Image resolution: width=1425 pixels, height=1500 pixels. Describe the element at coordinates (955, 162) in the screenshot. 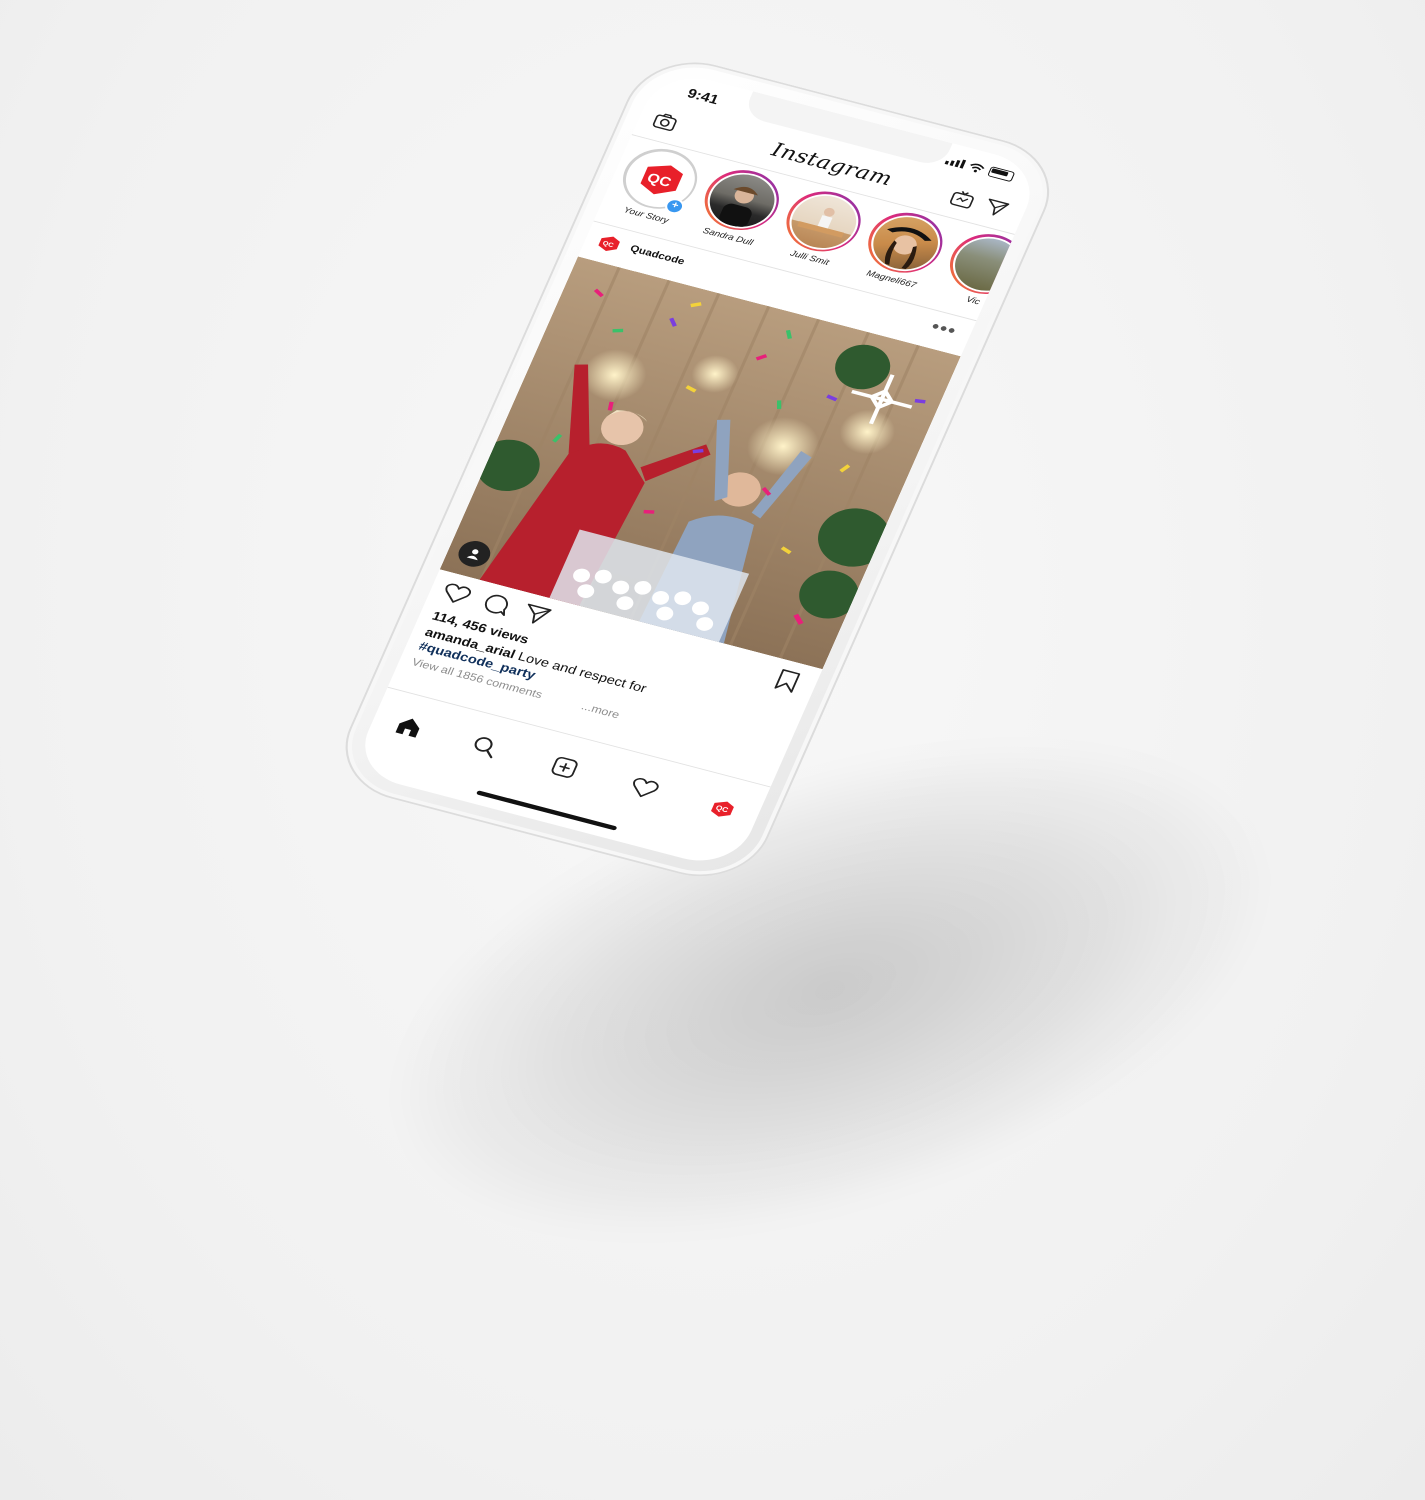

I see `signal-icon` at that location.